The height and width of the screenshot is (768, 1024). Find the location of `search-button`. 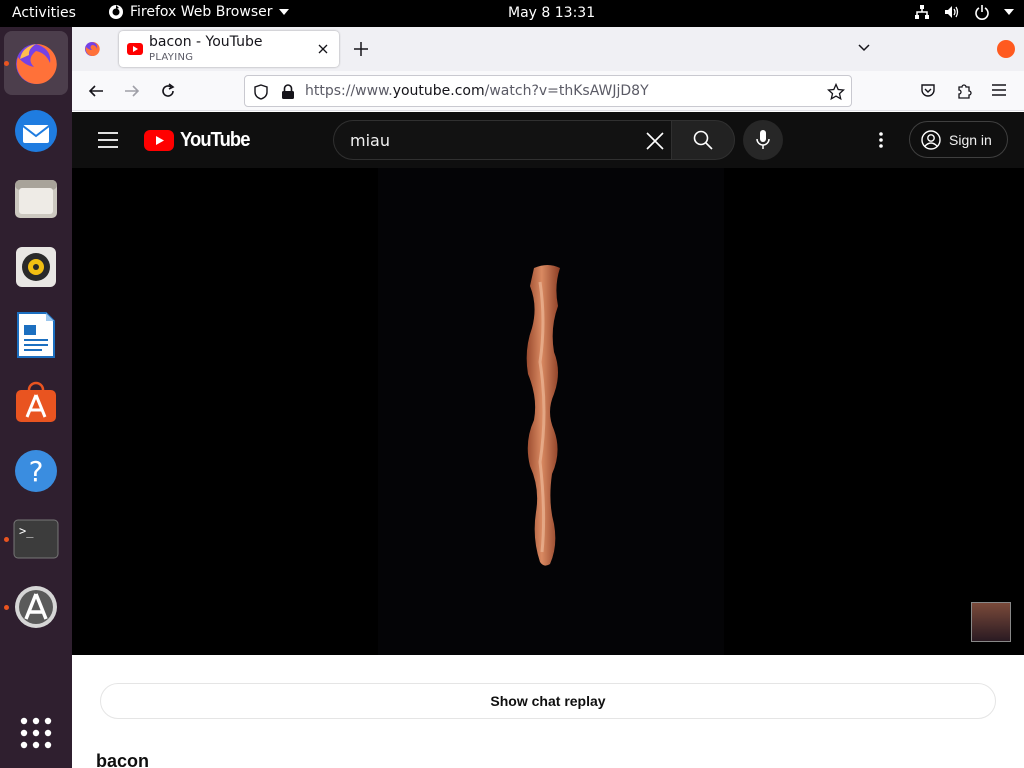

search-button is located at coordinates (703, 140).